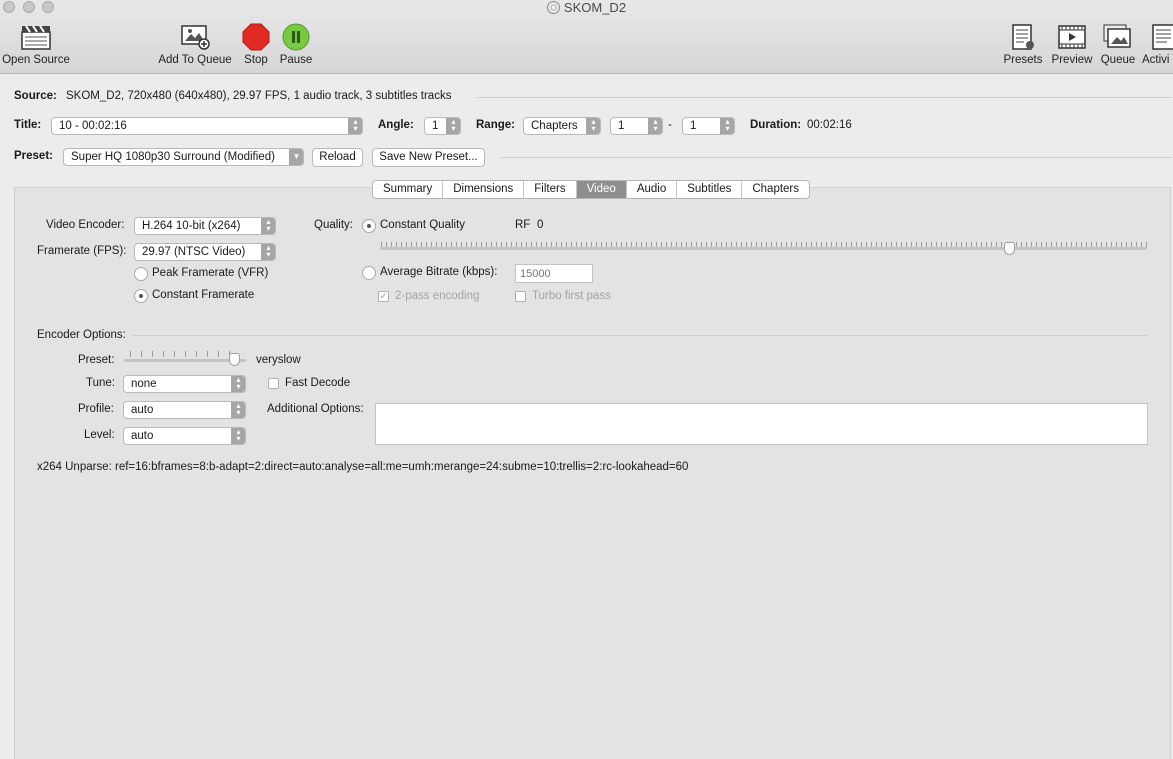 Image resolution: width=1173 pixels, height=759 pixels. What do you see at coordinates (829, 125) in the screenshot?
I see `duration-value: 00:02:16` at bounding box center [829, 125].